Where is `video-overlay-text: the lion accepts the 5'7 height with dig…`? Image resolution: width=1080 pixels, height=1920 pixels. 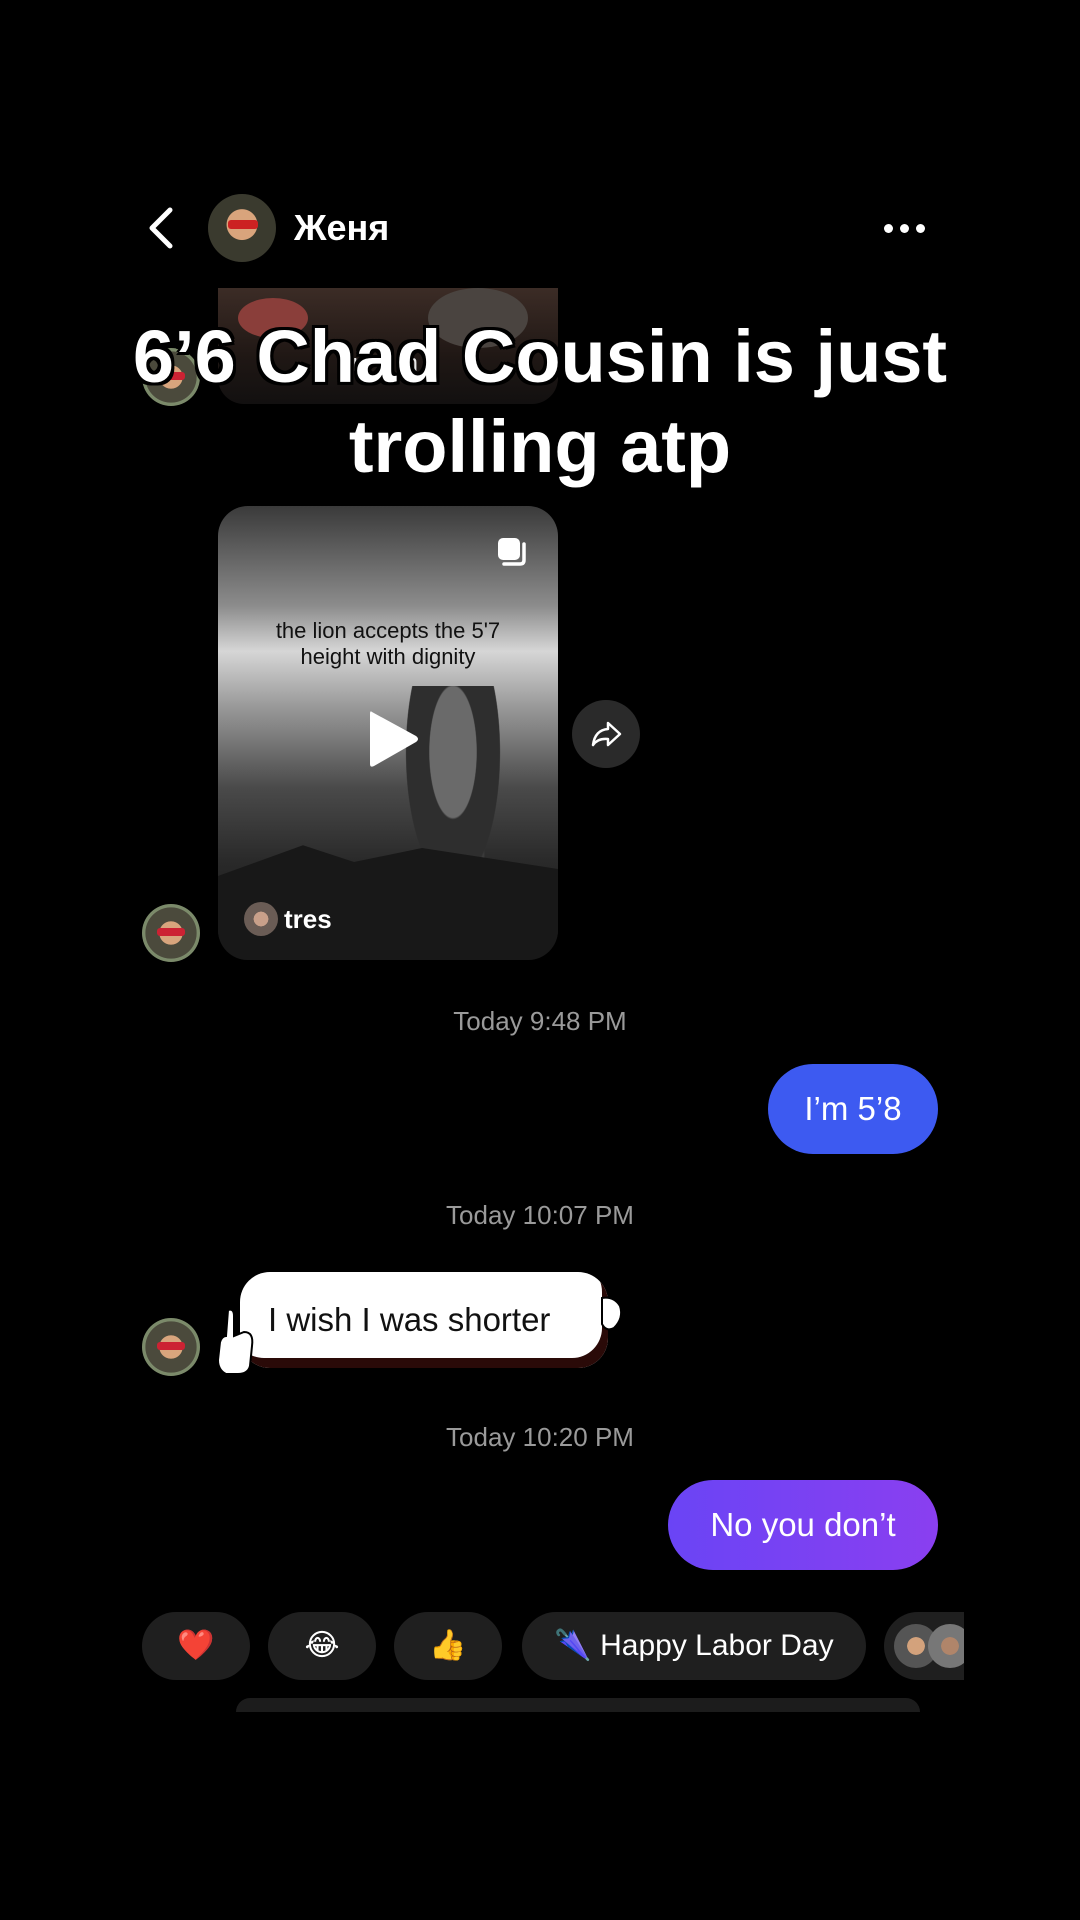 video-overlay-text: the lion accepts the 5'7 height with dig… is located at coordinates (388, 644).